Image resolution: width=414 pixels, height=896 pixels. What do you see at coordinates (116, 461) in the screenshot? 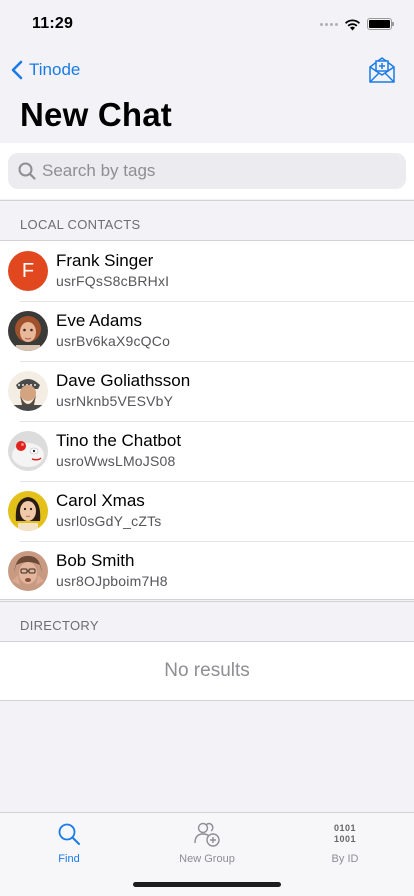
I see `contact-id: usroWwsLMoJS08` at bounding box center [116, 461].